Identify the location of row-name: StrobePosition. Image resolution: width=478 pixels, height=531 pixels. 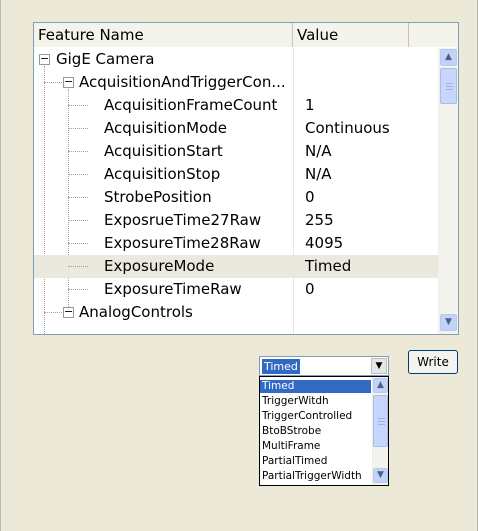
(158, 197).